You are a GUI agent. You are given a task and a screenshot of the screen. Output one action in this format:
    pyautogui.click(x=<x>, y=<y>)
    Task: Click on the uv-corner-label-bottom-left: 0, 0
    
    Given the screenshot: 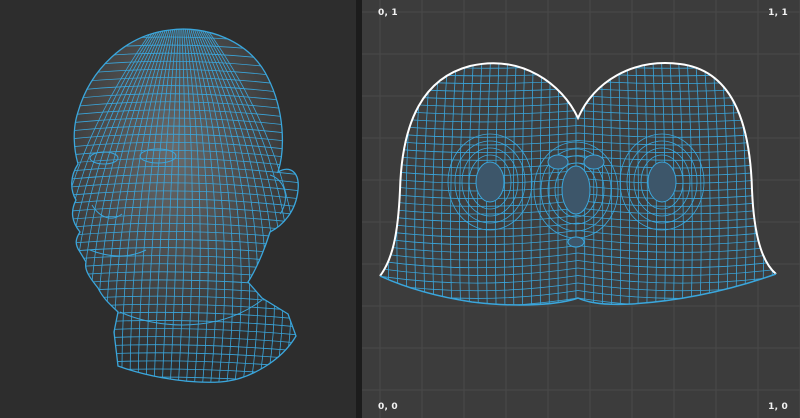 What is the action you would take?
    pyautogui.click(x=388, y=407)
    